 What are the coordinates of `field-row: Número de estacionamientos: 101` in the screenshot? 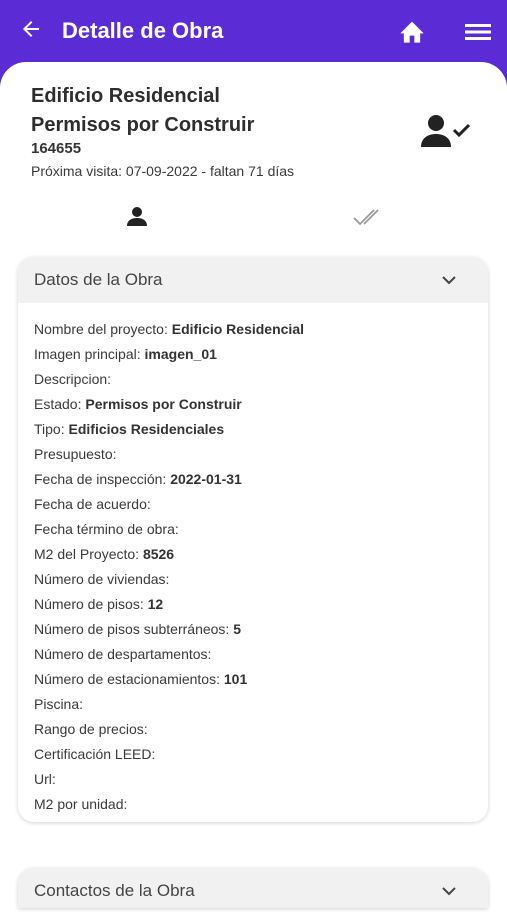 It's located at (141, 679).